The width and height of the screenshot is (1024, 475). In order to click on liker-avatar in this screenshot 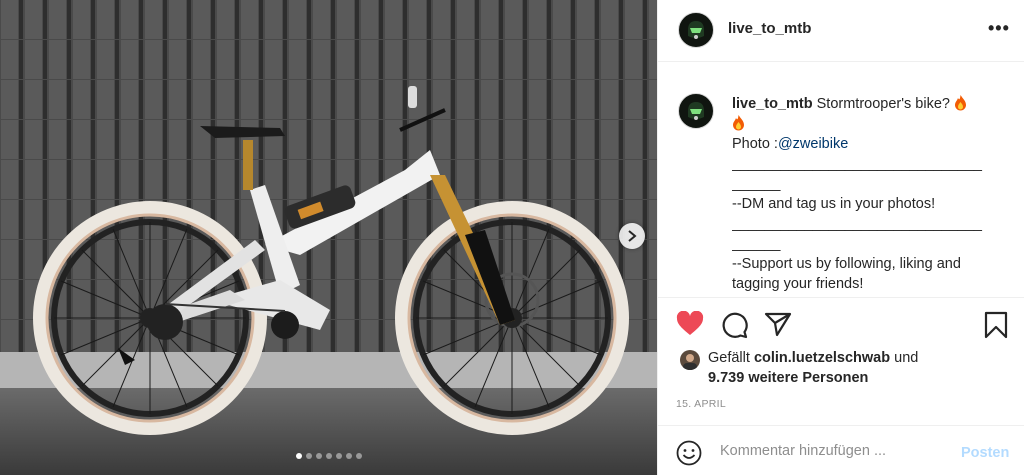, I will do `click(690, 360)`.